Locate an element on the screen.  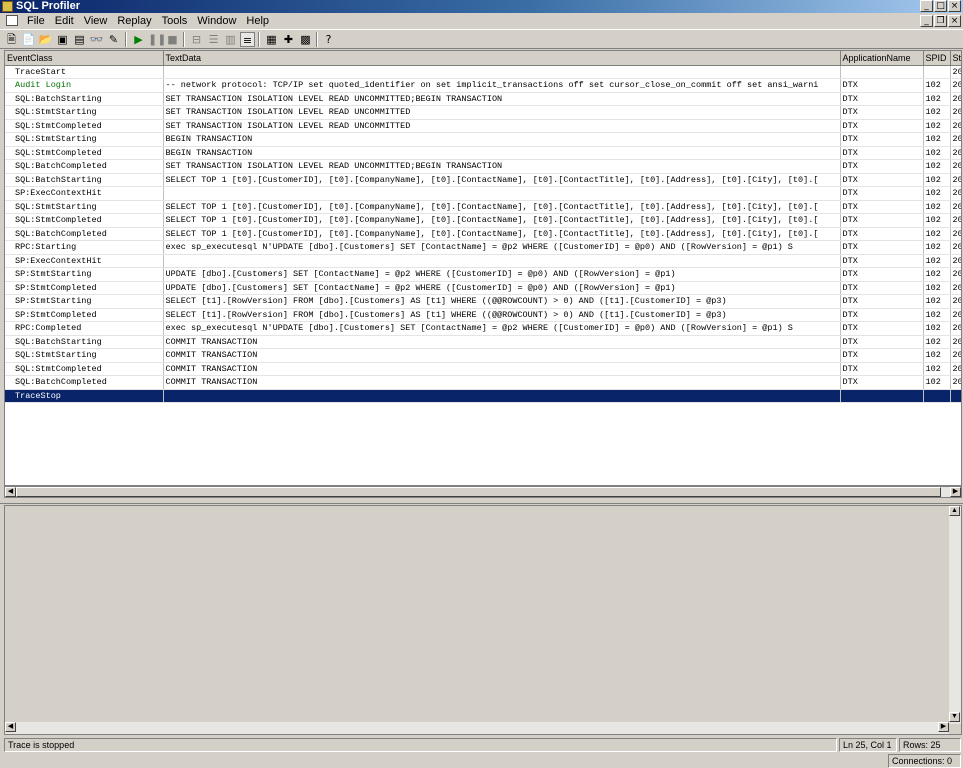
column-header-applicationname: ApplicationName is located at coordinates (882, 58).